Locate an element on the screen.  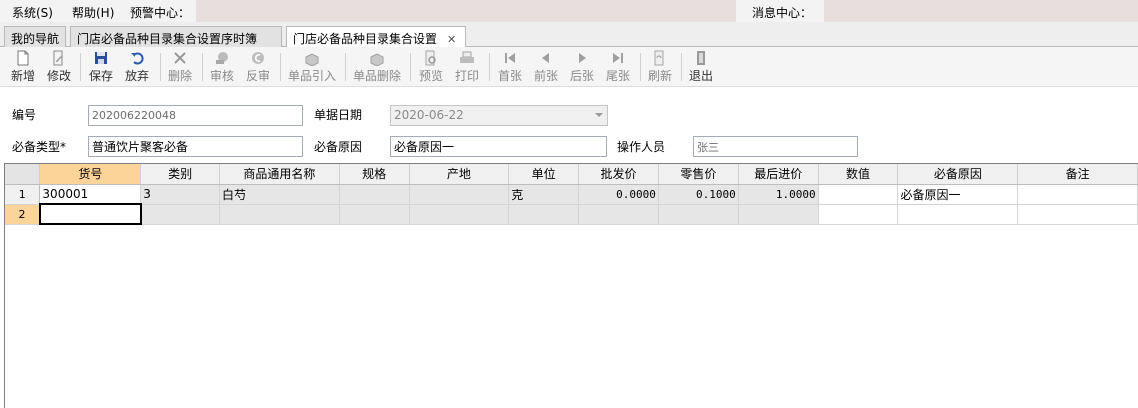
prev-record-button: 前张 is located at coordinates (546, 67).